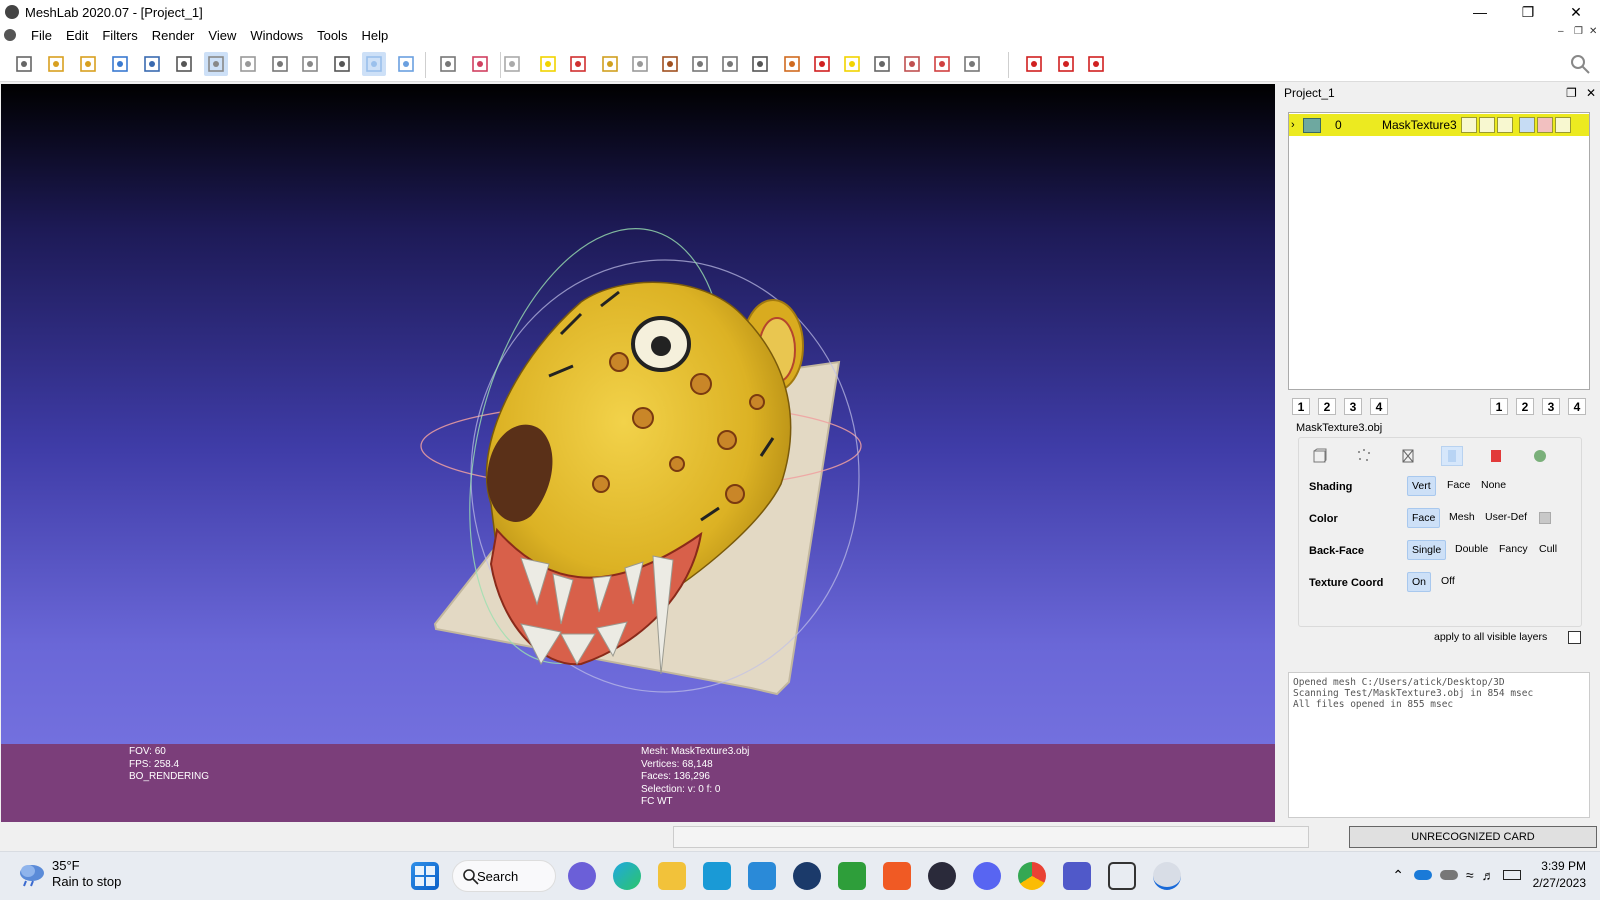 The width and height of the screenshot is (1600, 900). Describe the element at coordinates (700, 64) in the screenshot. I see `pick-points-button` at that location.